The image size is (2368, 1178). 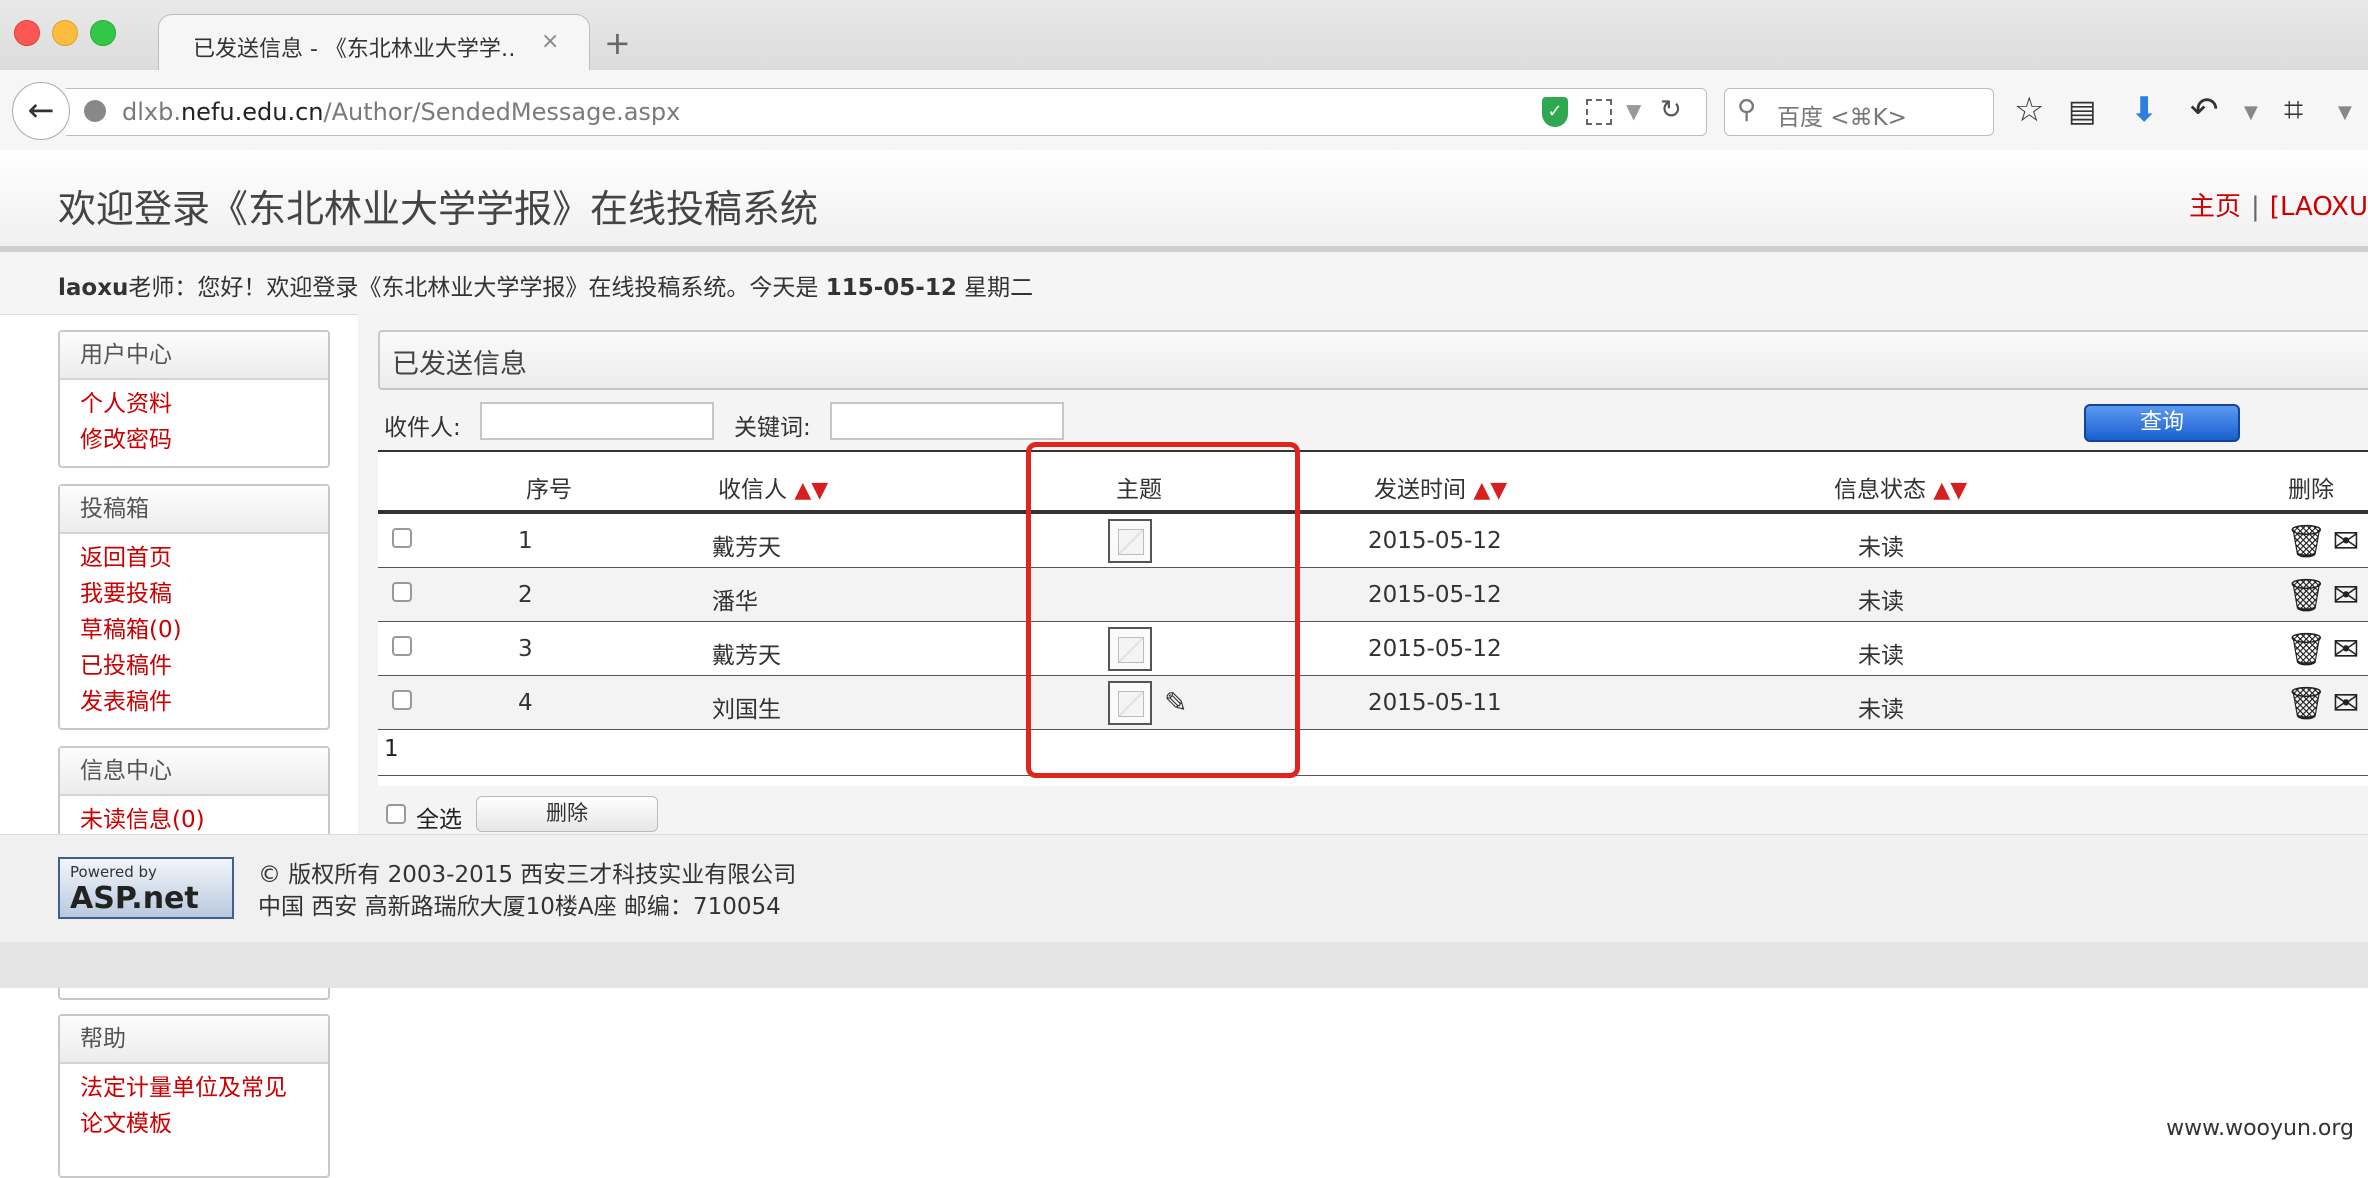 What do you see at coordinates (204, 440) in the screenshot?
I see `sidebar-item-change-password: 修改密码` at bounding box center [204, 440].